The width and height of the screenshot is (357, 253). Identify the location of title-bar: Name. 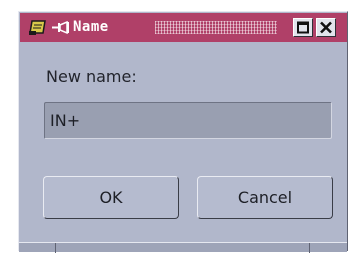
(183, 27).